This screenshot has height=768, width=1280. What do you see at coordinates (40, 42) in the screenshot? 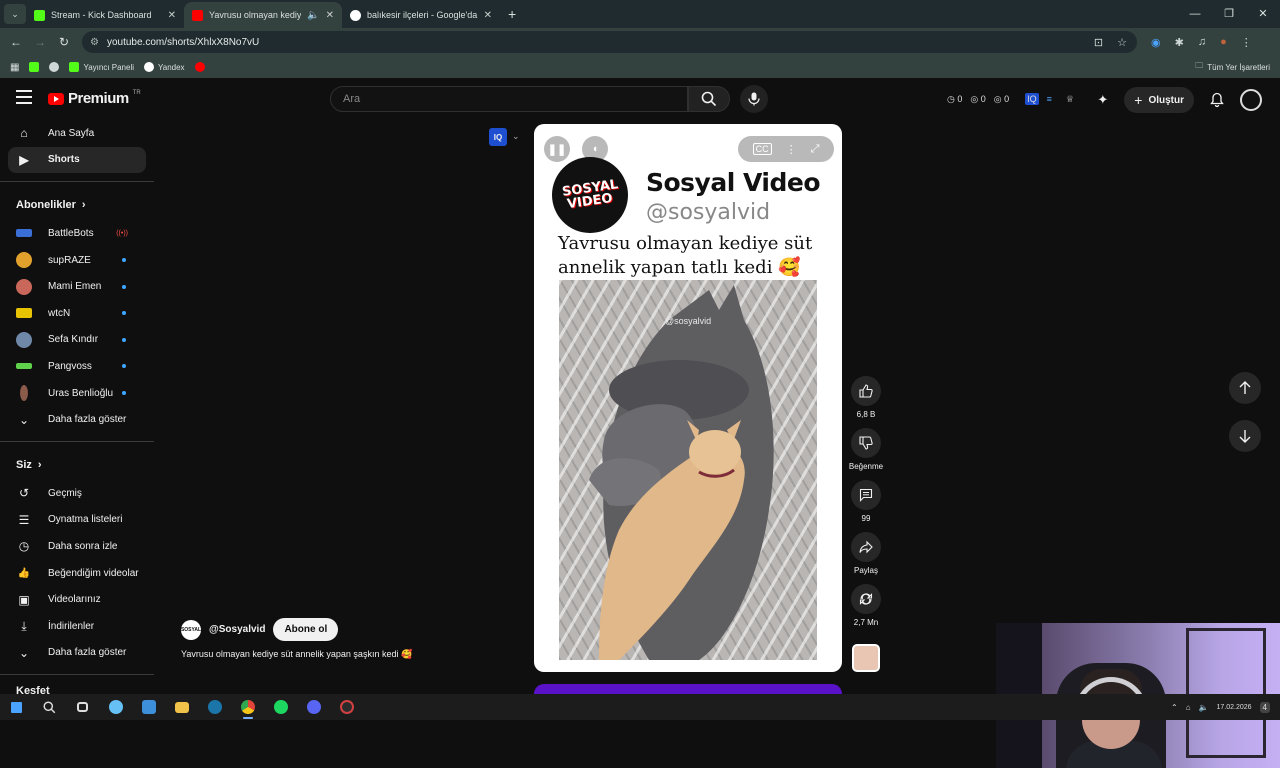
I see `forward-icon: →` at bounding box center [40, 42].